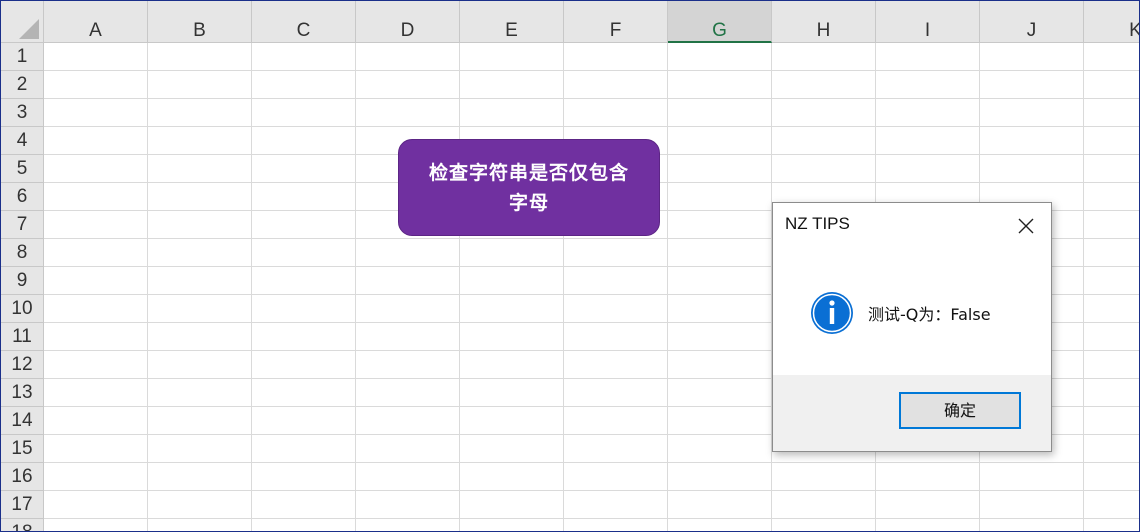  What do you see at coordinates (200, 22) in the screenshot?
I see `column-header-b: B` at bounding box center [200, 22].